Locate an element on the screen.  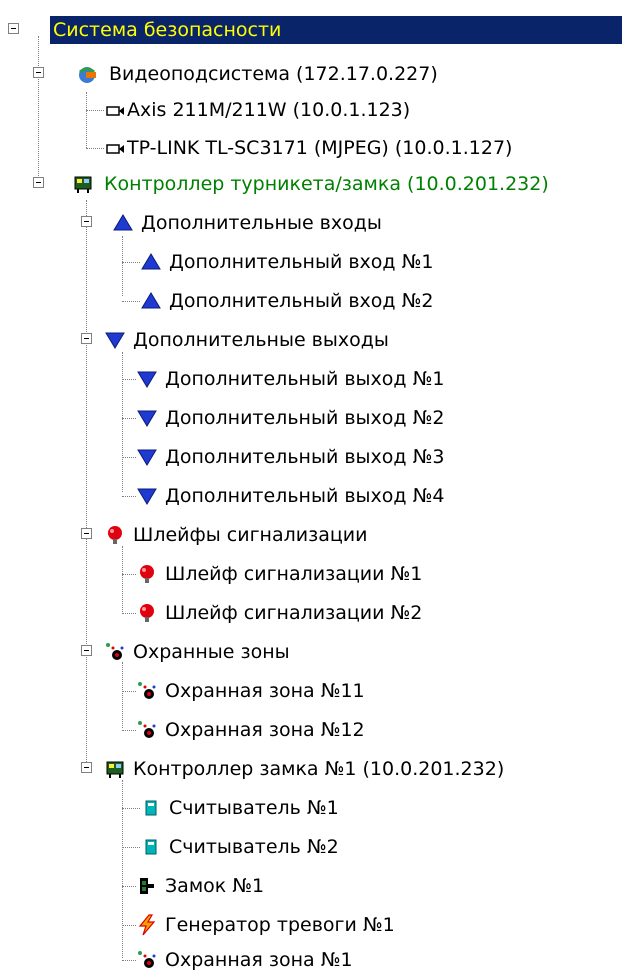
tree-item-alarm-generator: Генератор тревоги №1 is located at coordinates (311, 925).